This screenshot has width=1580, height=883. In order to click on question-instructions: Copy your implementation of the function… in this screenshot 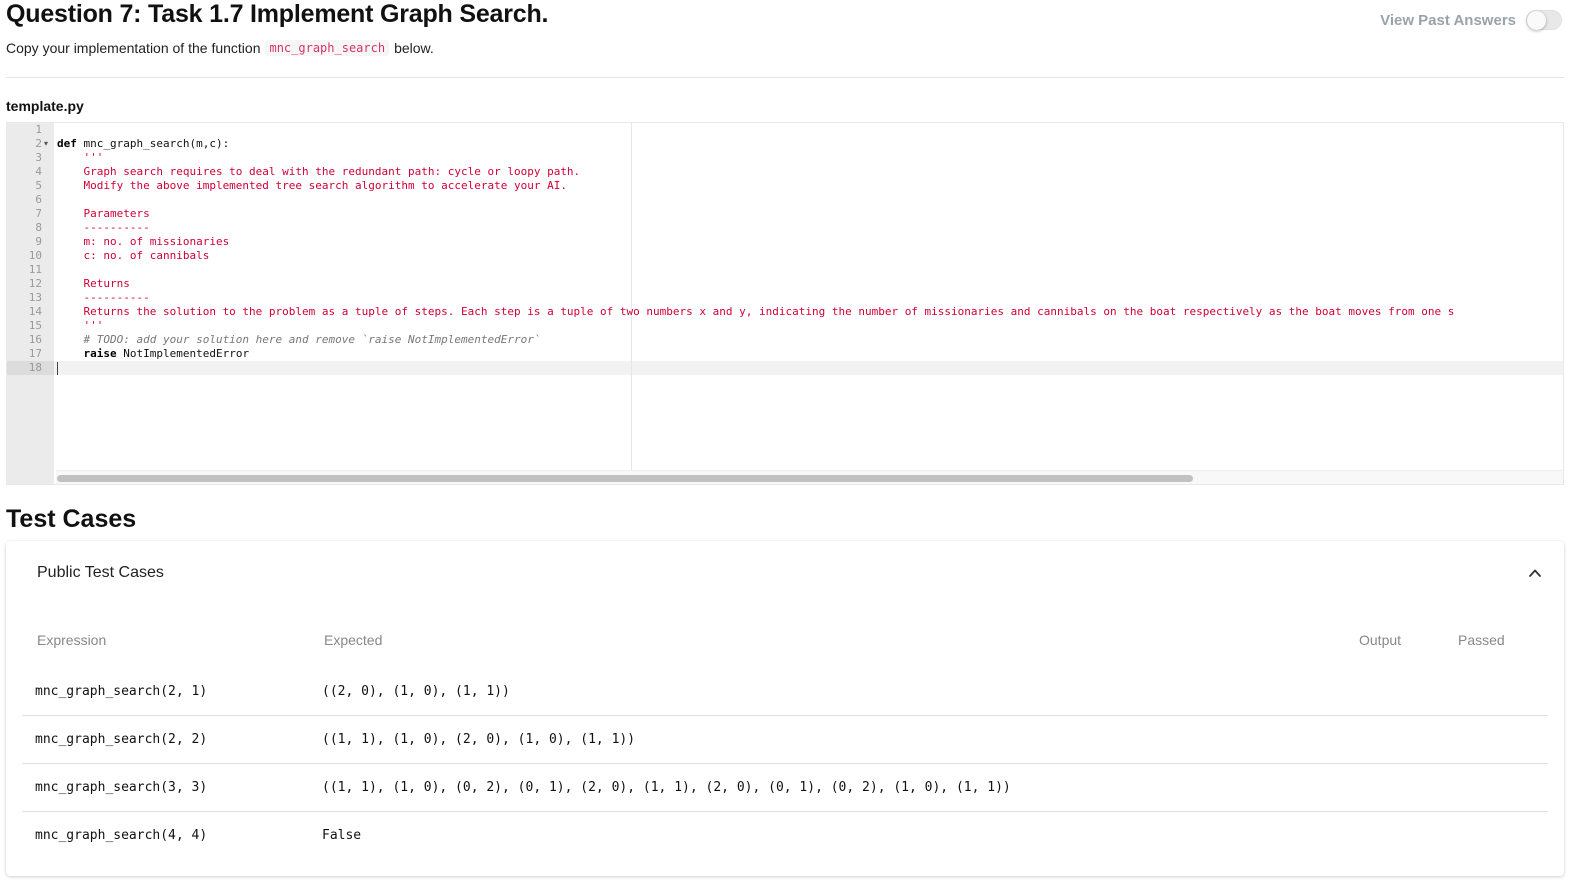, I will do `click(220, 48)`.